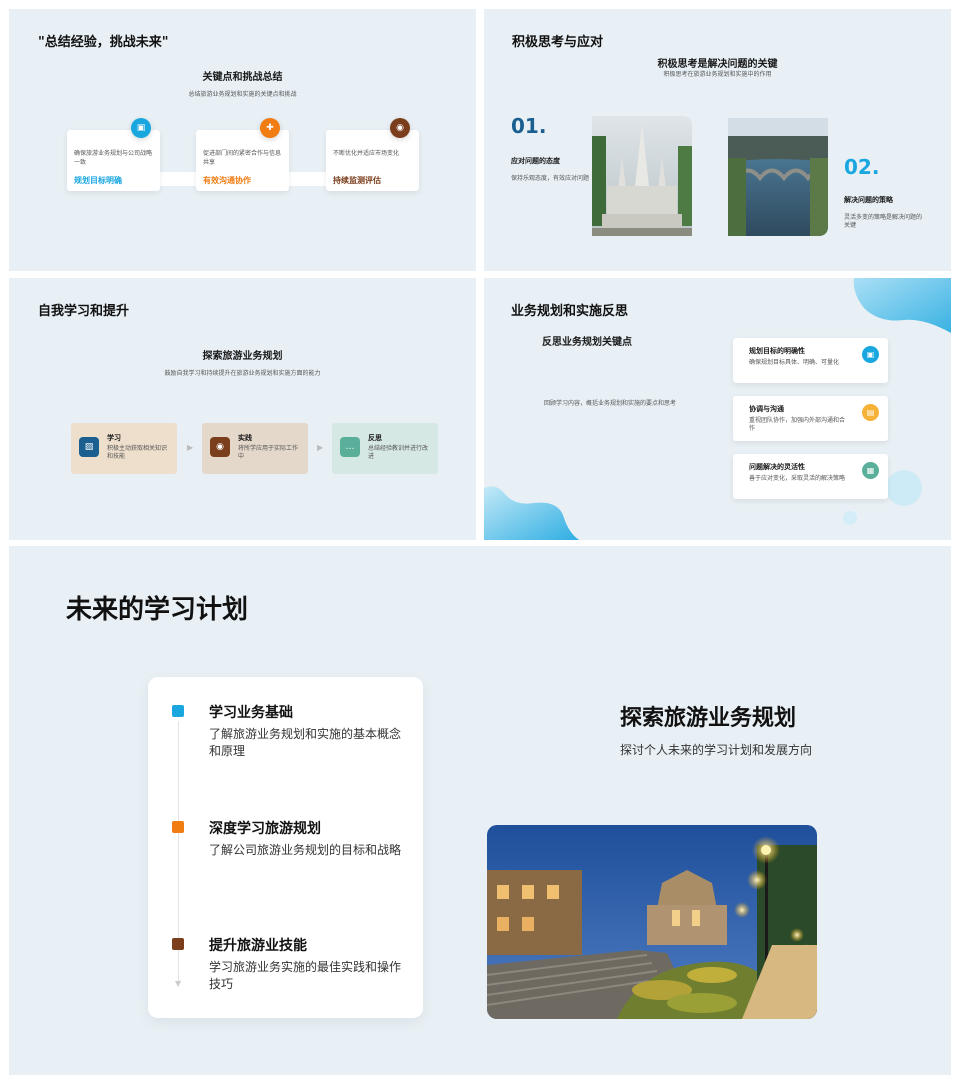 This screenshot has width=960, height=1084. What do you see at coordinates (717, 74) in the screenshot?
I see `section-subheading: 积极思考在旅游业务规划和实施中的作用` at bounding box center [717, 74].